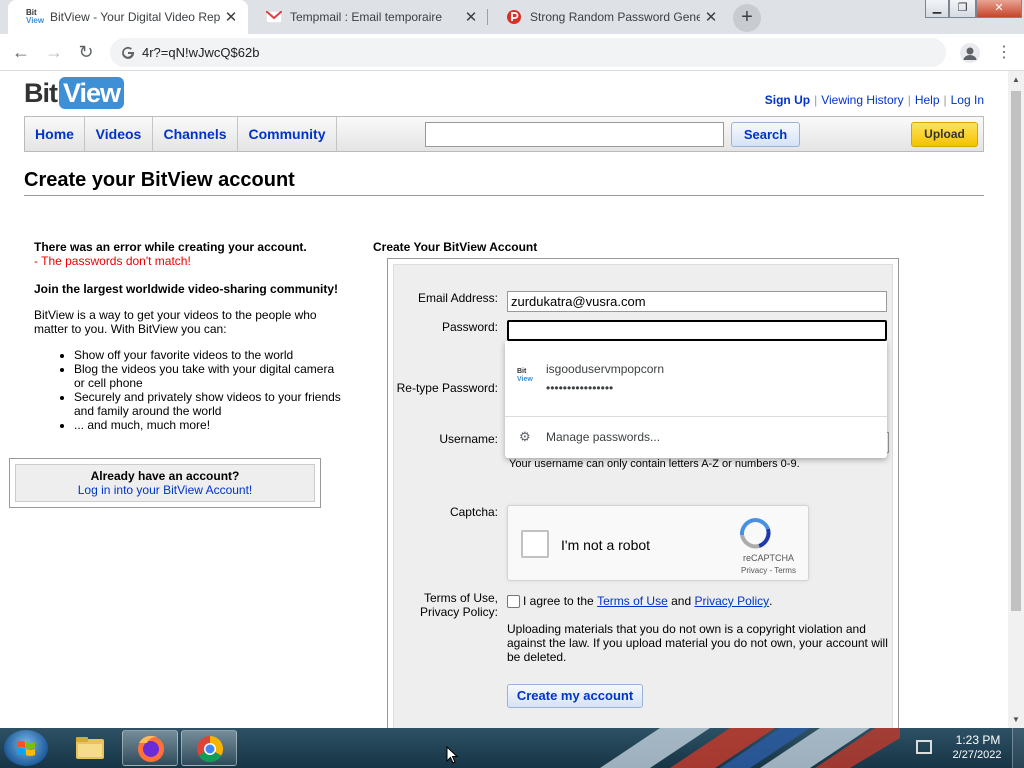 The width and height of the screenshot is (1024, 768). I want to click on close-window-button: ✕, so click(999, 9).